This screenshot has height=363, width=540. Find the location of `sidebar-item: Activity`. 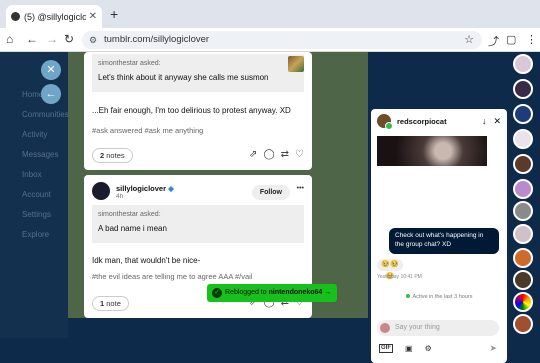

sidebar-item: Activity is located at coordinates (35, 134).